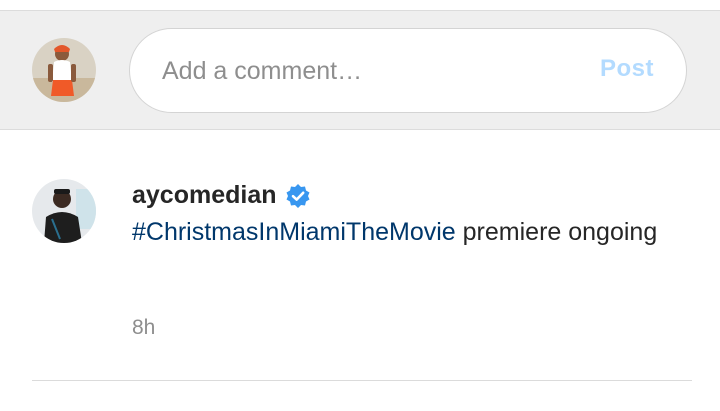 The image size is (720, 411). I want to click on username-row: aycomedian, so click(221, 195).